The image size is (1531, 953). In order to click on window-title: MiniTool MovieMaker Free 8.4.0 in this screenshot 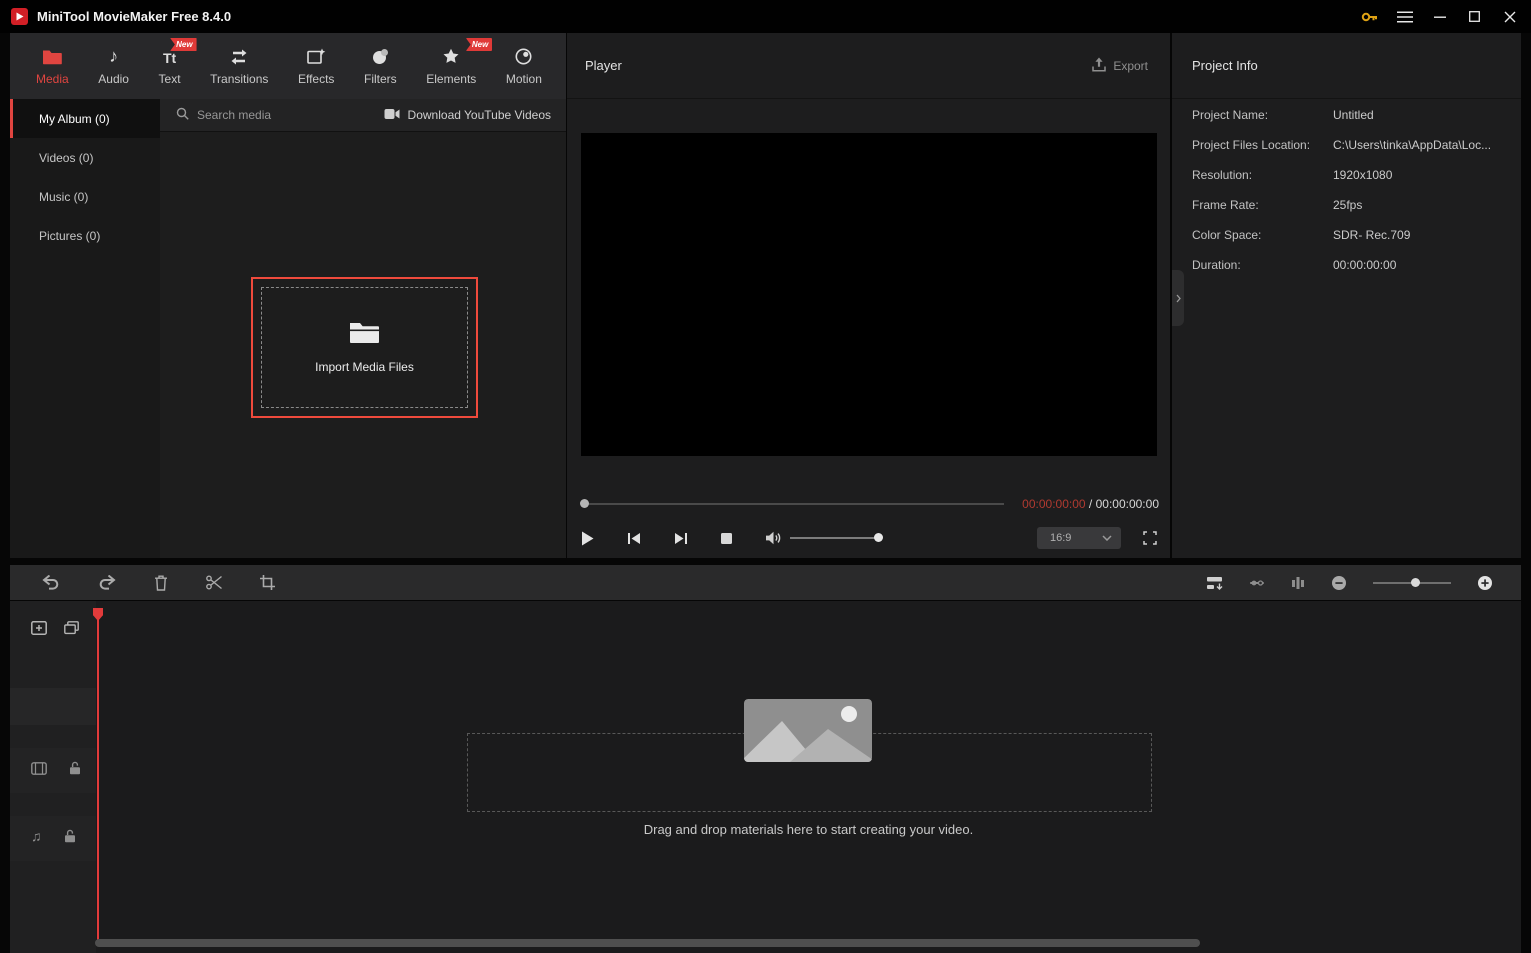, I will do `click(134, 16)`.